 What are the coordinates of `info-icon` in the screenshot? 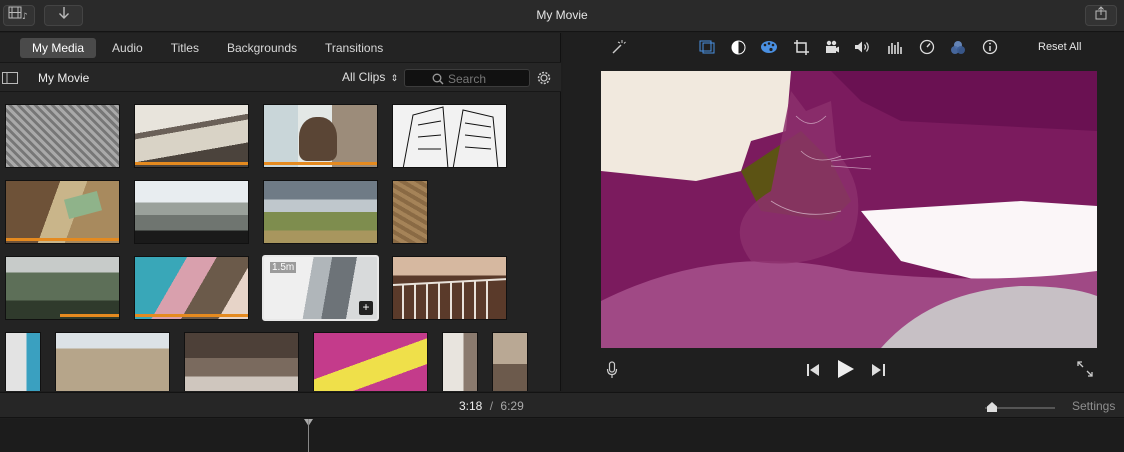 It's located at (990, 47).